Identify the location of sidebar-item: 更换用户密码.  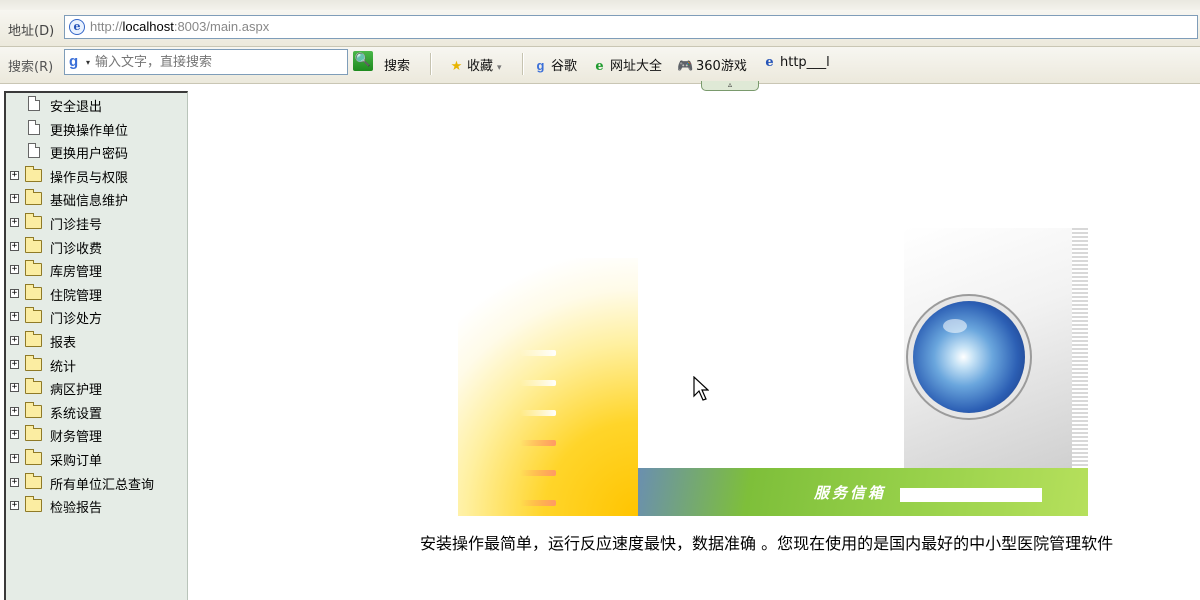
(96, 153).